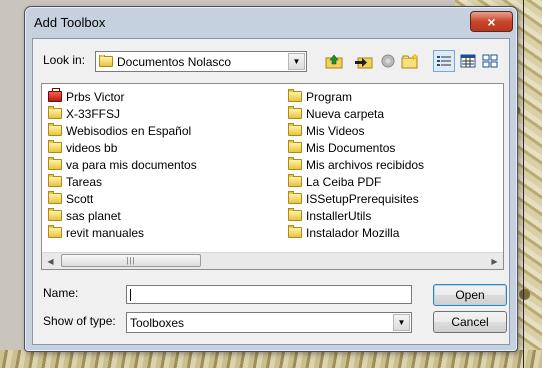 The height and width of the screenshot is (368, 542). Describe the element at coordinates (174, 61) in the screenshot. I see `look-in-value: Documentos Nolasco` at that location.